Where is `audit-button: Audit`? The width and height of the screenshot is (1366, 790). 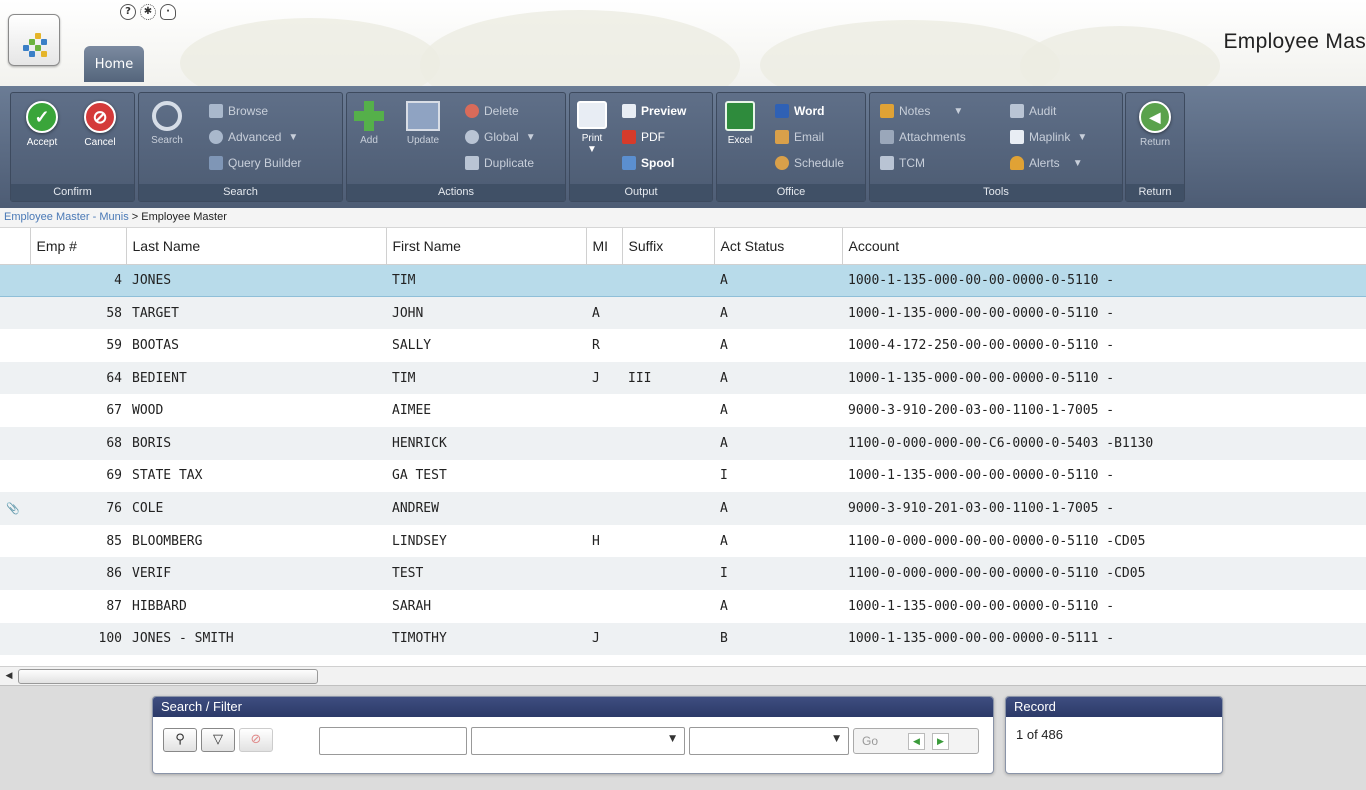 audit-button: Audit is located at coordinates (1033, 111).